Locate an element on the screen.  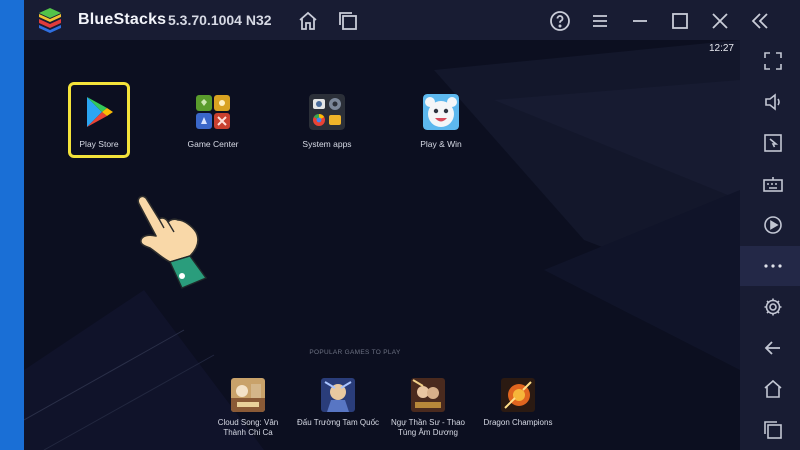
app-play-and-win: Play & Win is located at coordinates (441, 121).